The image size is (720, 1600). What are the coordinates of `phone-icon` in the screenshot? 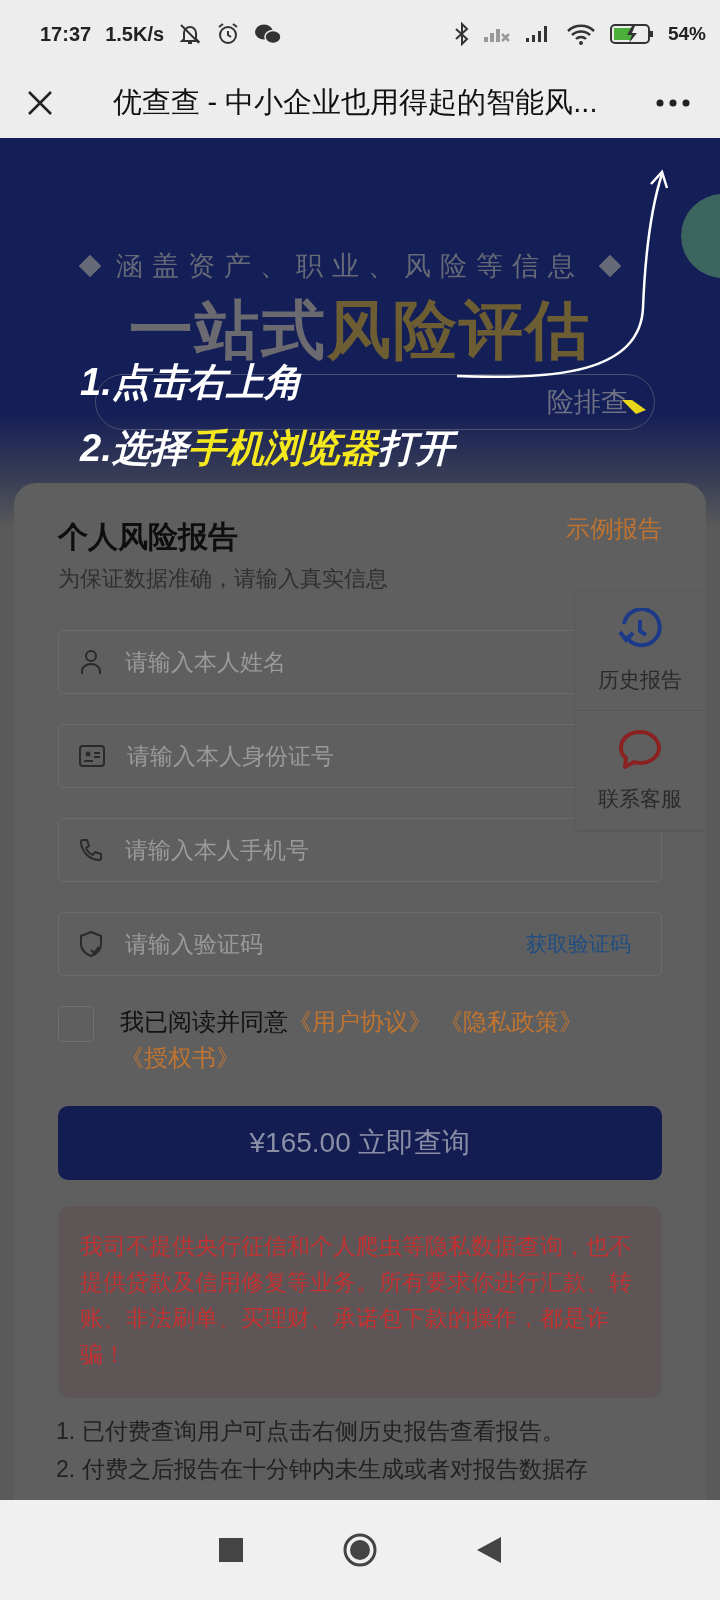 It's located at (91, 850).